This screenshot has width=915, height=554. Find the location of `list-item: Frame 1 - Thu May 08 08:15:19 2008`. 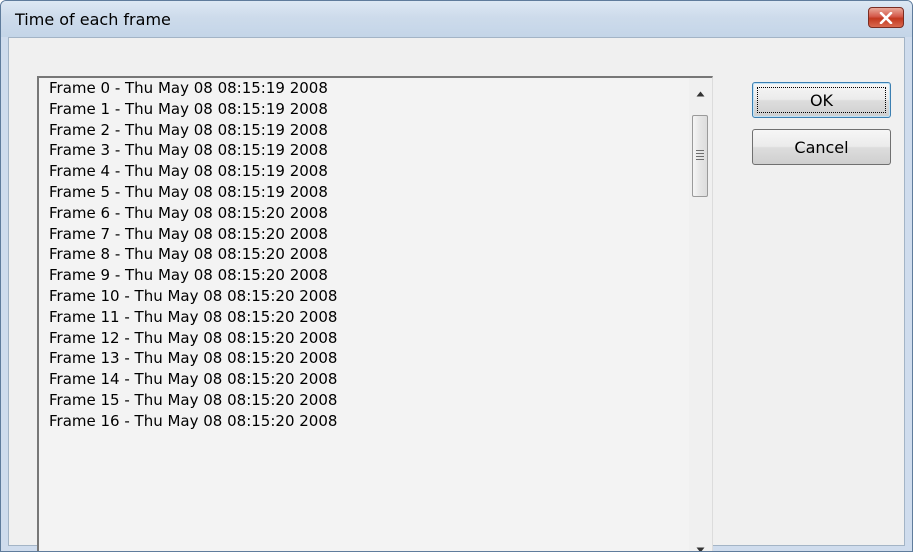

list-item: Frame 1 - Thu May 08 08:15:19 2008 is located at coordinates (364, 109).